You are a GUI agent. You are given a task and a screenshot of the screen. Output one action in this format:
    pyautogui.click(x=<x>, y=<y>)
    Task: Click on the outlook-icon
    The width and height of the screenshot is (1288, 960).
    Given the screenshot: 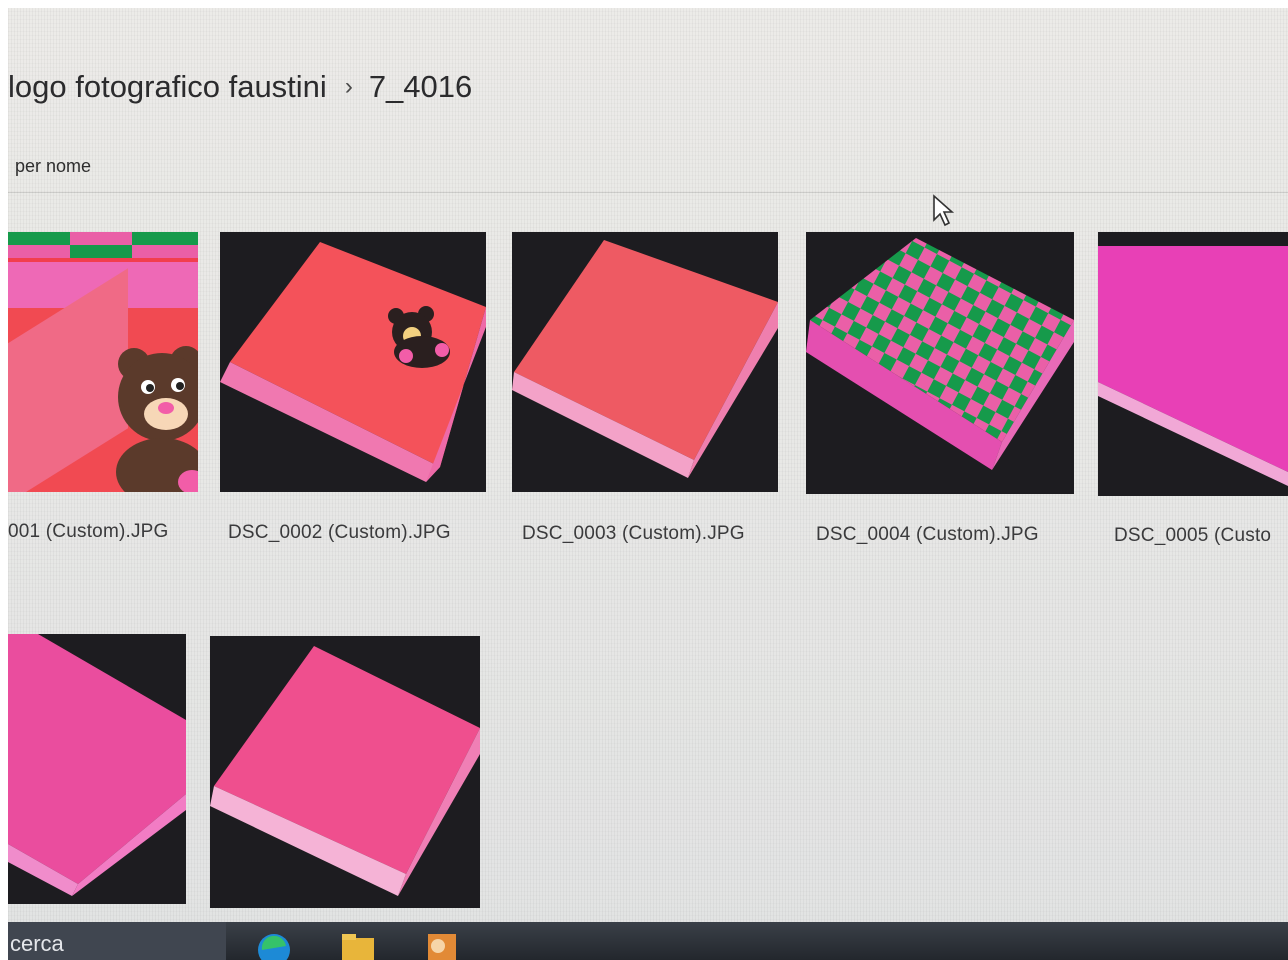 What is the action you would take?
    pyautogui.click(x=442, y=944)
    